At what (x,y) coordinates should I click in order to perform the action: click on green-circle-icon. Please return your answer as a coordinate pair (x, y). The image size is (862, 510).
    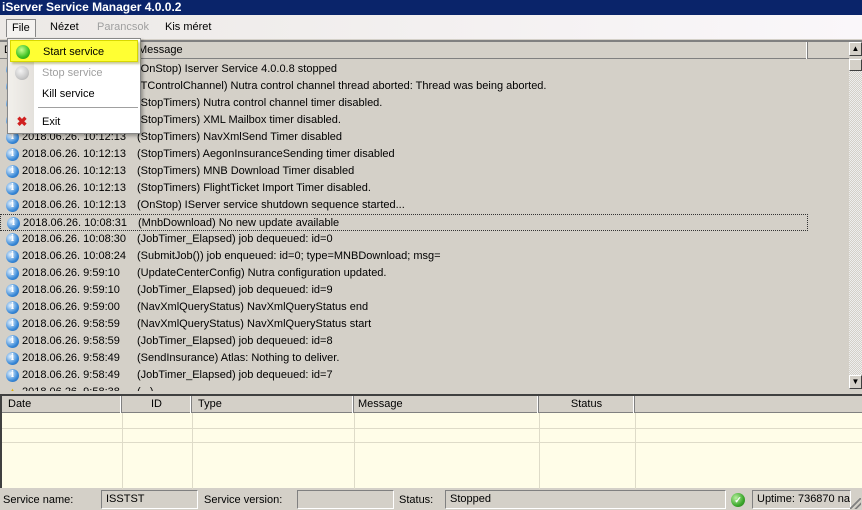
    Looking at the image, I should click on (23, 52).